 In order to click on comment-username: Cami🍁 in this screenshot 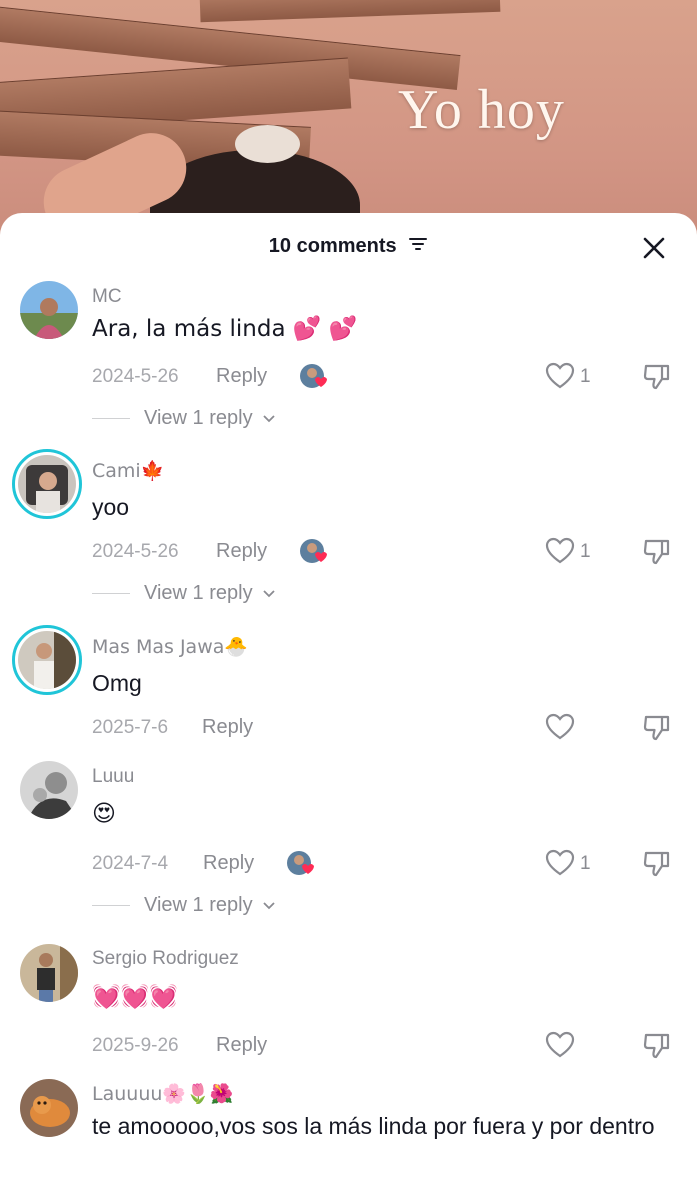, I will do `click(128, 470)`.